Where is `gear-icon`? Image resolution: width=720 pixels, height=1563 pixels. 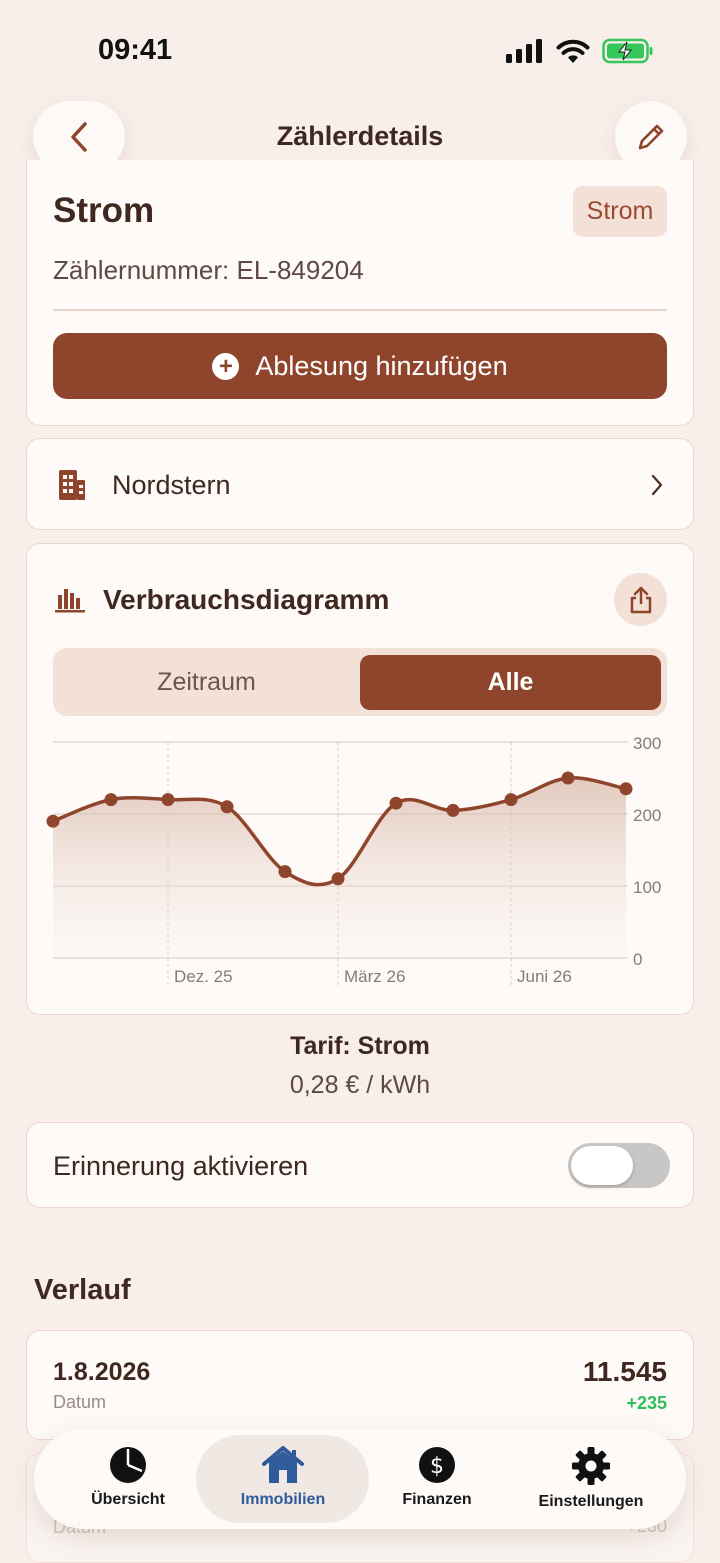
gear-icon is located at coordinates (591, 1466).